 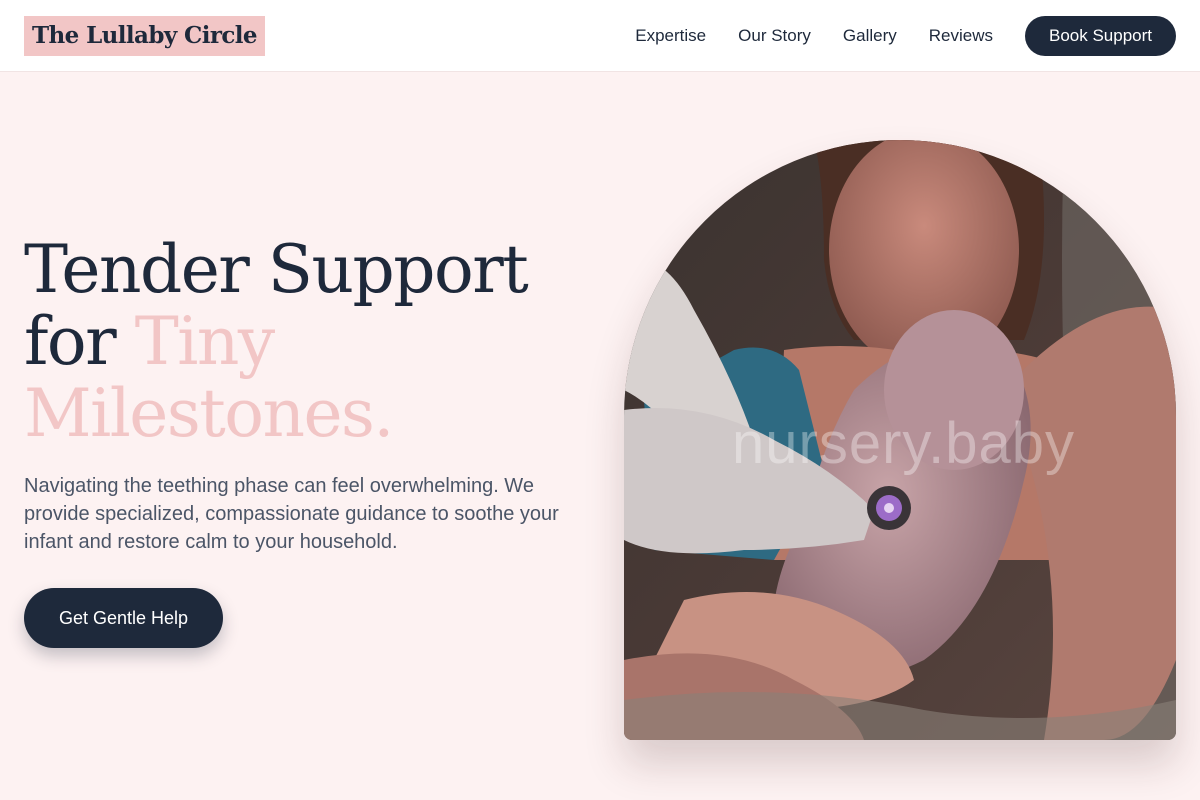 What do you see at coordinates (961, 36) in the screenshot?
I see `nav-link-reviews: Reviews` at bounding box center [961, 36].